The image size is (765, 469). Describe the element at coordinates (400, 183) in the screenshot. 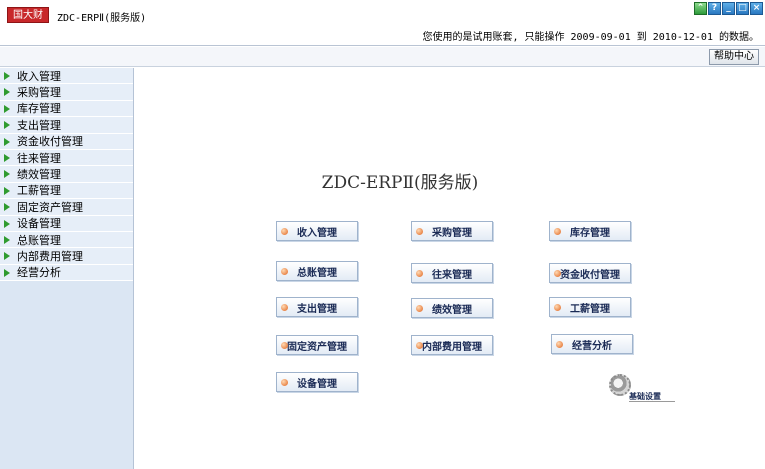

I see `page-title: ZDC-ERPⅡ(服务版)` at that location.